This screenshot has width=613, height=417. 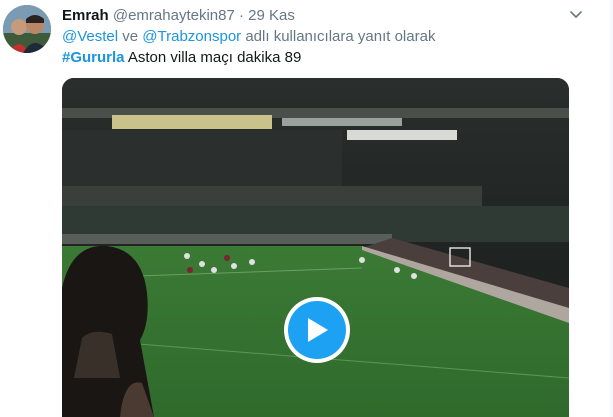 What do you see at coordinates (130, 36) in the screenshot?
I see `replying-connector: ve` at bounding box center [130, 36].